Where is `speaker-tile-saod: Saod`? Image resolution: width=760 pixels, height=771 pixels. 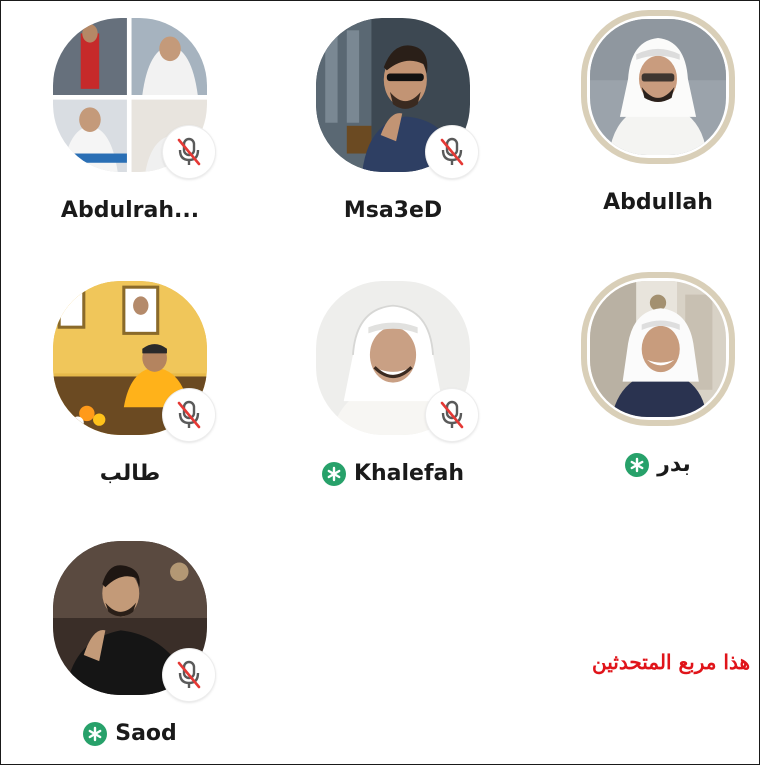
speaker-tile-saod: Saod is located at coordinates (130, 656).